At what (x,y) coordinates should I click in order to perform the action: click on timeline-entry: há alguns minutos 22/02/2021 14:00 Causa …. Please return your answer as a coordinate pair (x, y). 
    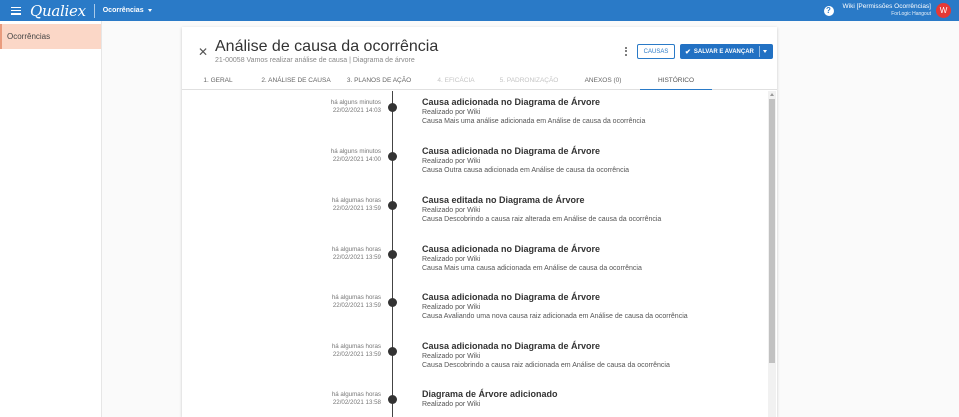
    Looking at the image, I should click on (472, 170).